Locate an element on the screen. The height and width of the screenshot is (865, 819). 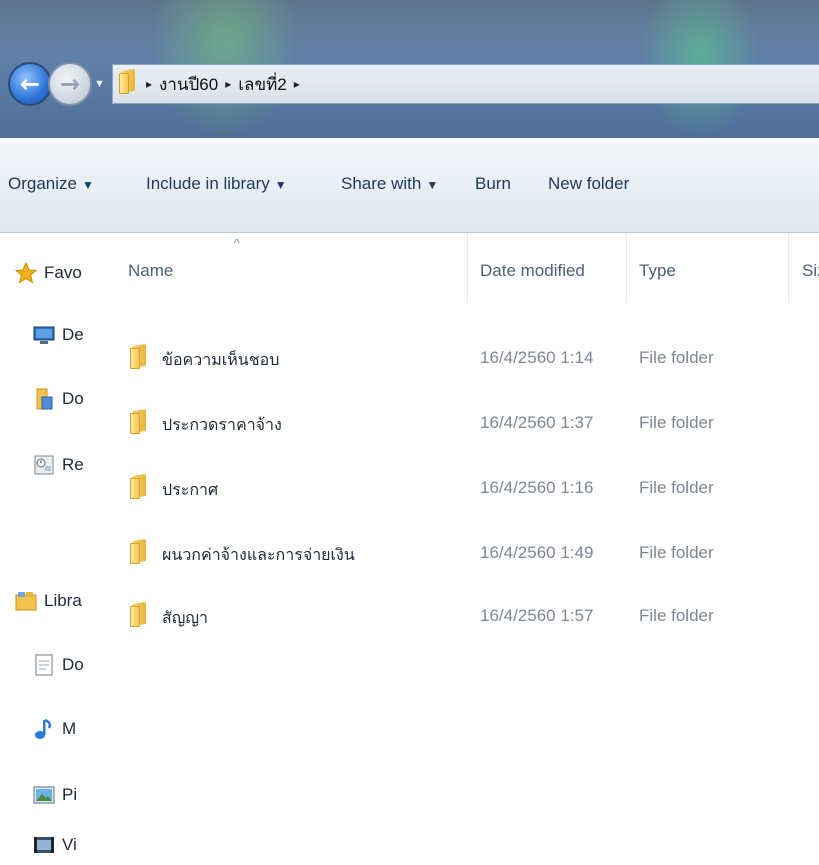
recent-places-icon is located at coordinates (44, 465).